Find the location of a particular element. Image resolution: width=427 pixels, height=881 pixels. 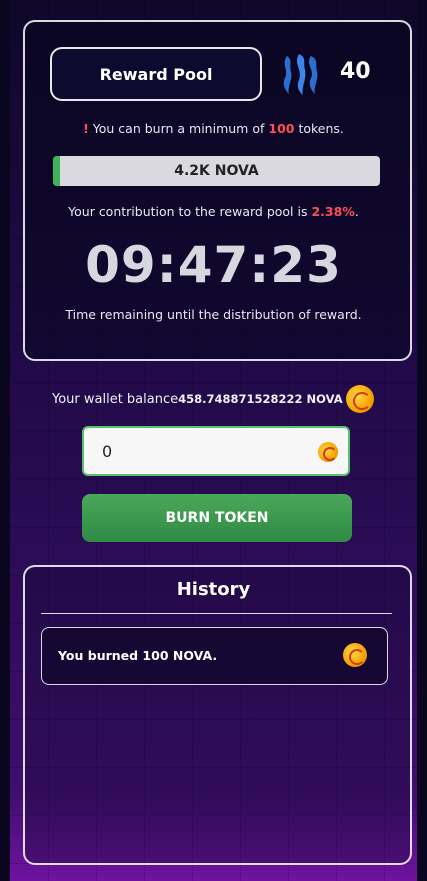

history-title: History is located at coordinates (213, 589).